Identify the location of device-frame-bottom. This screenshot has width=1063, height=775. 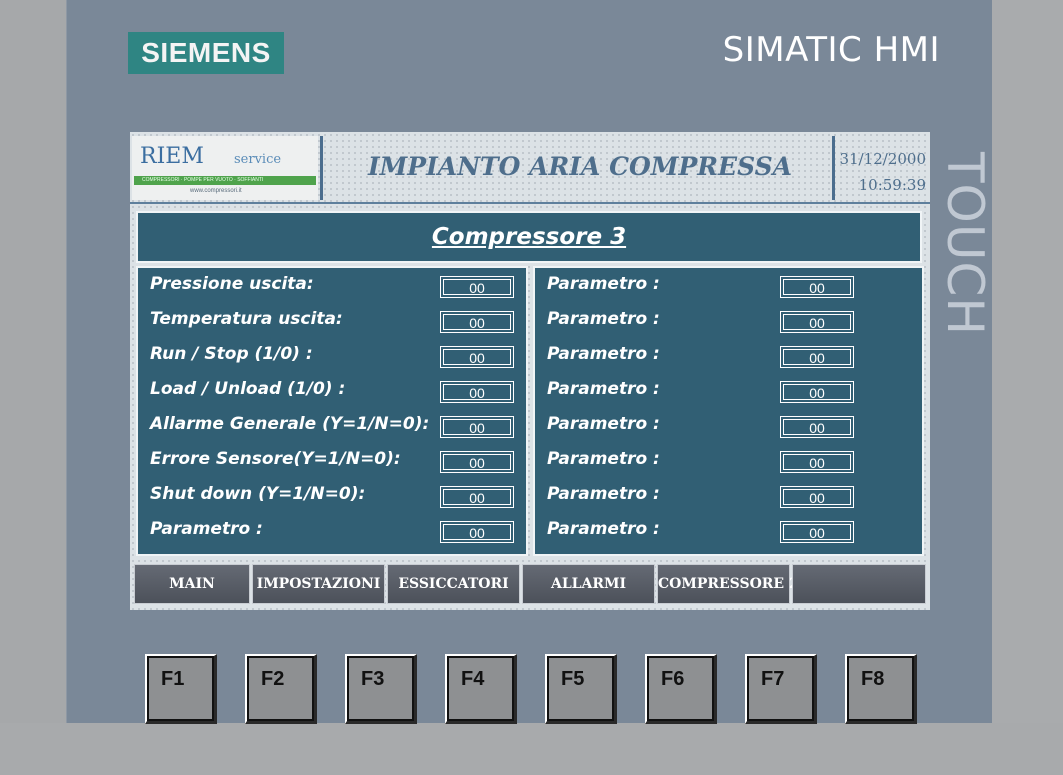
(531, 749).